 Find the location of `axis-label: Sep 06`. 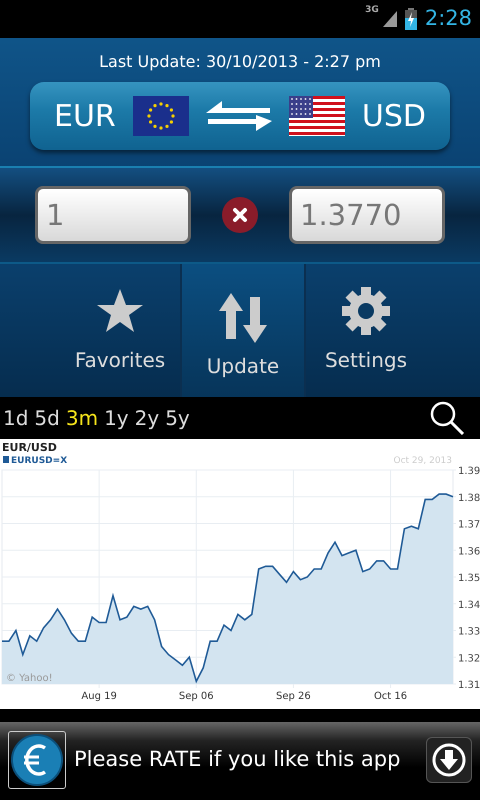

axis-label: Sep 06 is located at coordinates (196, 696).